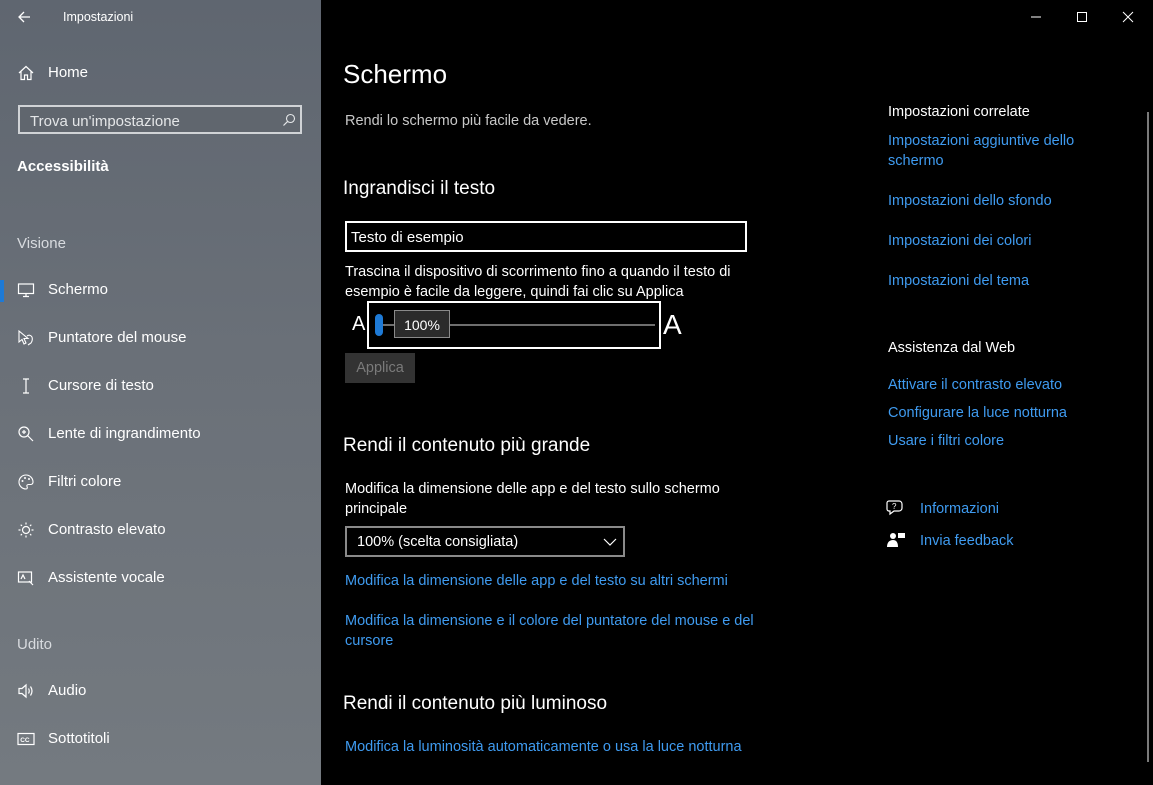 The height and width of the screenshot is (785, 1153). Describe the element at coordinates (25, 578) in the screenshot. I see `narrator-icon` at that location.